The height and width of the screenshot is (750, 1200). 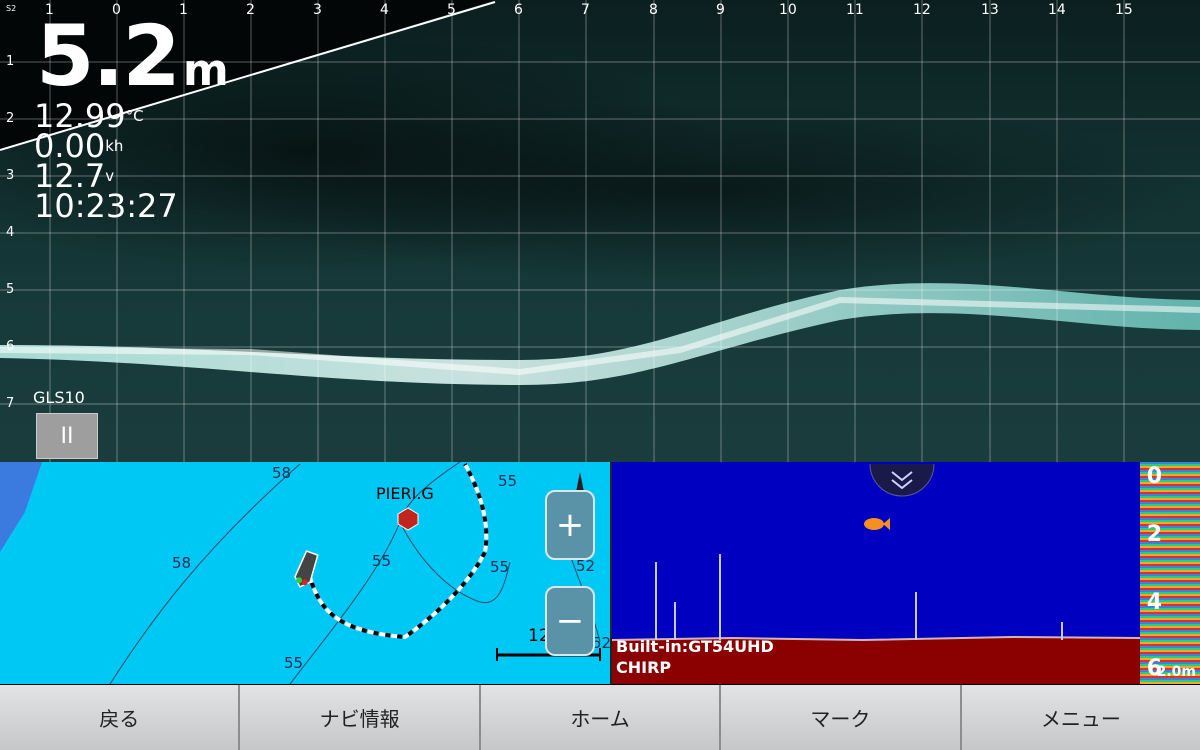 What do you see at coordinates (585, 10) in the screenshot?
I see `x-tick: 7` at bounding box center [585, 10].